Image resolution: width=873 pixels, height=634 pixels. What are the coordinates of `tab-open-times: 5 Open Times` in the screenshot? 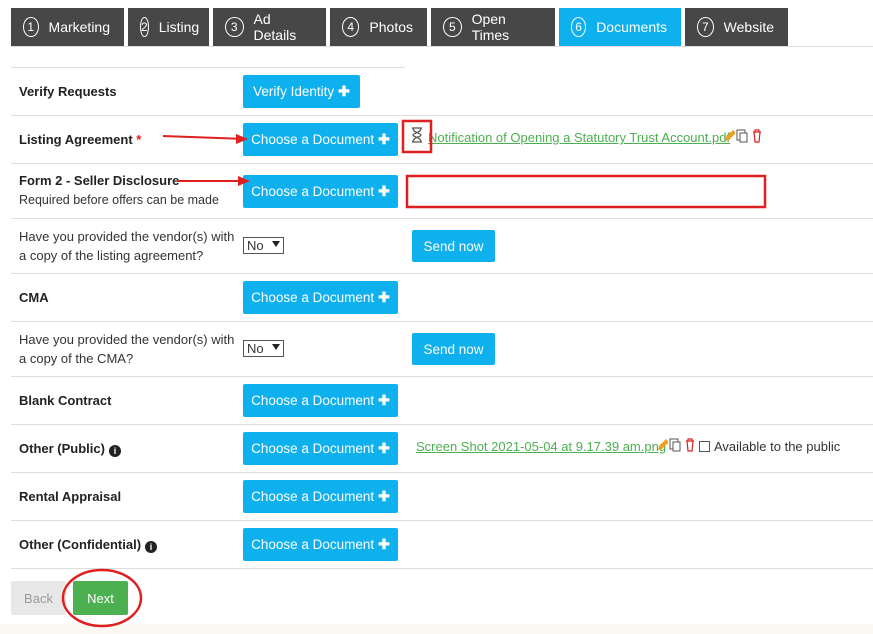 It's located at (493, 27).